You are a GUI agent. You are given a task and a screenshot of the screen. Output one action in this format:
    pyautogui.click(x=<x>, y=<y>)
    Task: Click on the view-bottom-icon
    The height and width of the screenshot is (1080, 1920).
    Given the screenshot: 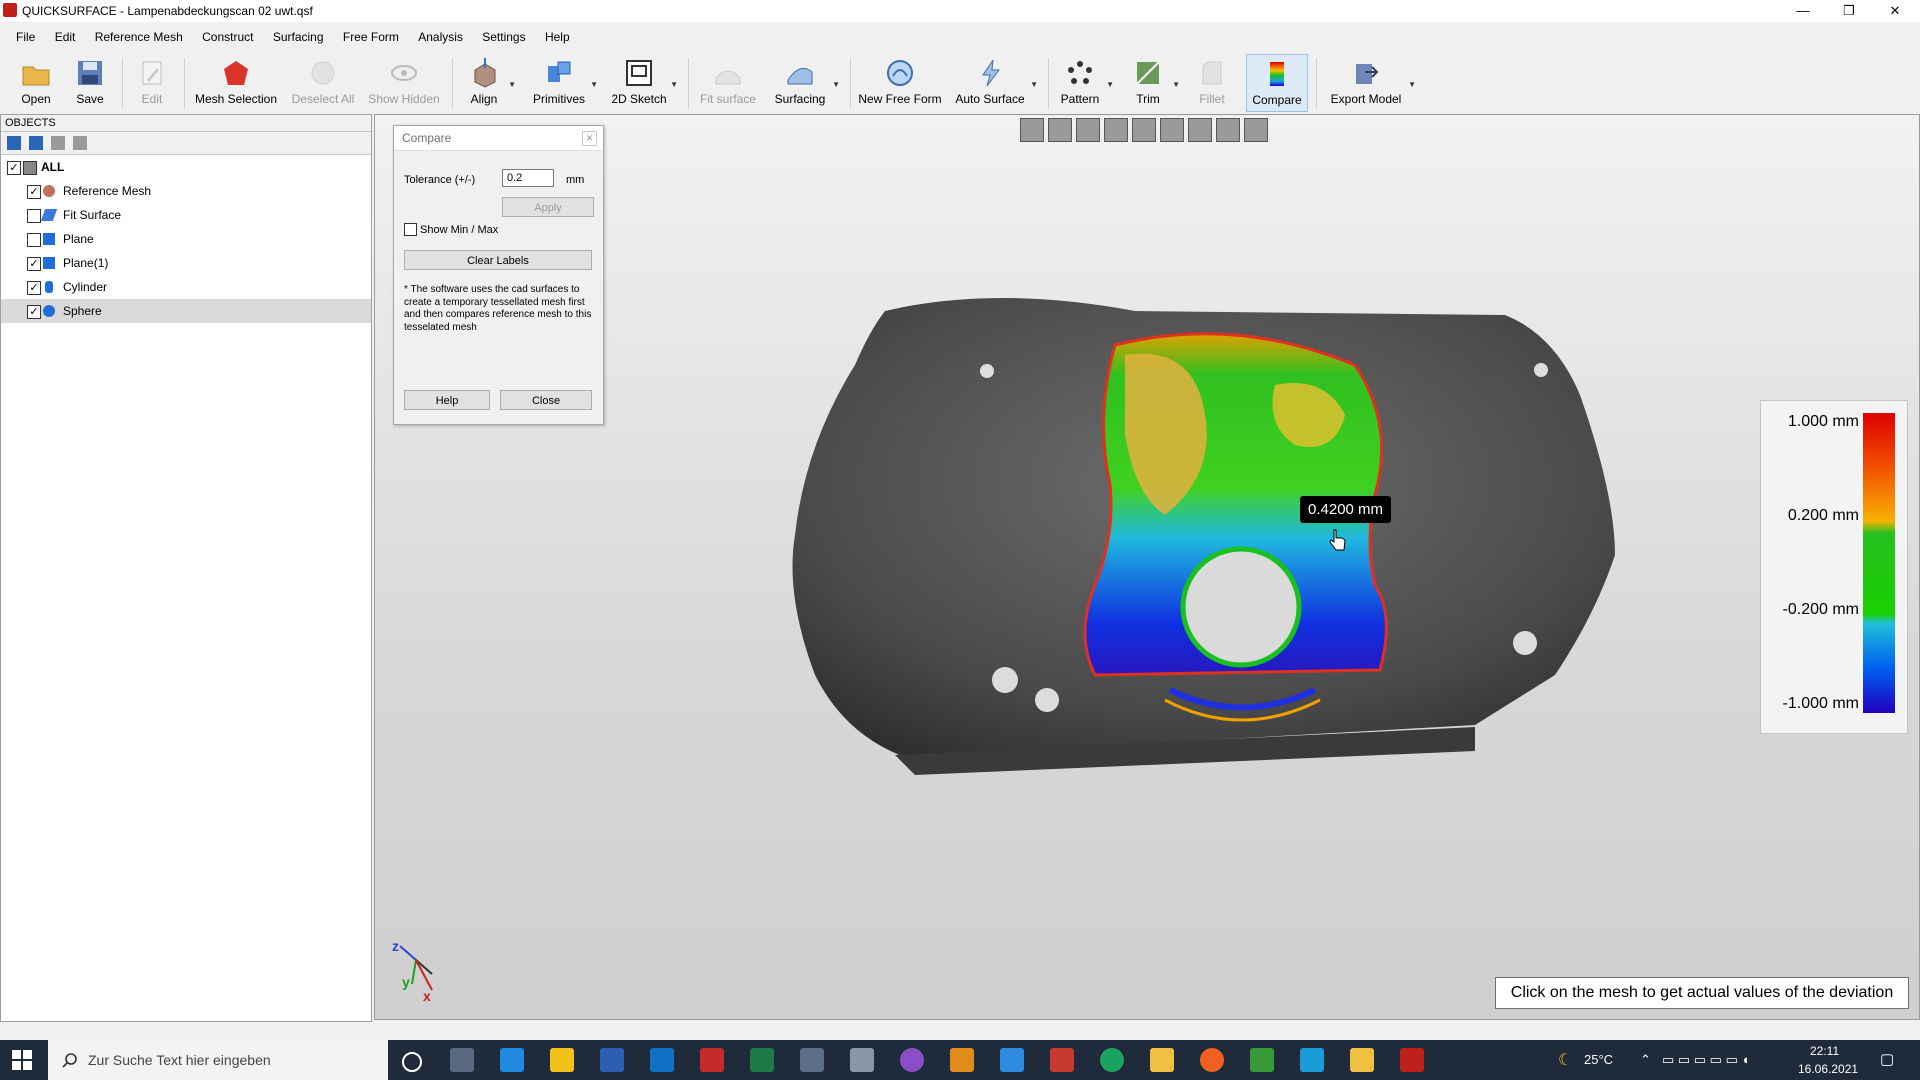 What is the action you would take?
    pyautogui.click(x=1200, y=130)
    